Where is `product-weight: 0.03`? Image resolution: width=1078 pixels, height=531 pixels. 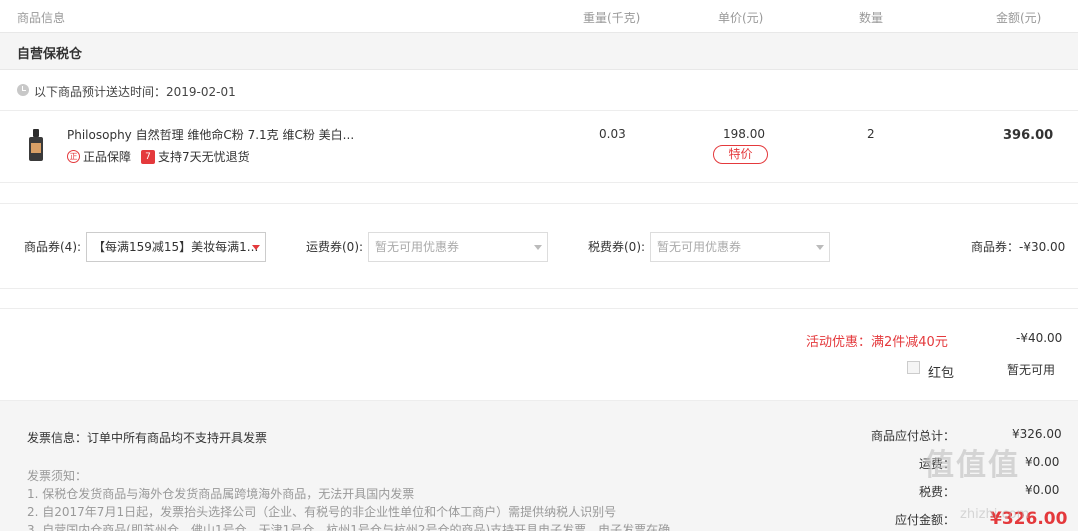 product-weight: 0.03 is located at coordinates (612, 134).